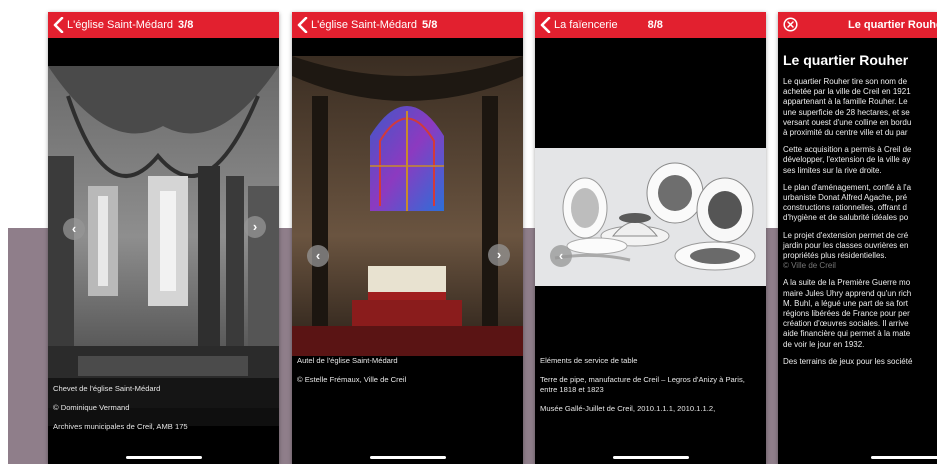 Image resolution: width=937 pixels, height=464 pixels. Describe the element at coordinates (107, 388) in the screenshot. I see `caption-title: Chevet de l'église Saint-Médard` at that location.